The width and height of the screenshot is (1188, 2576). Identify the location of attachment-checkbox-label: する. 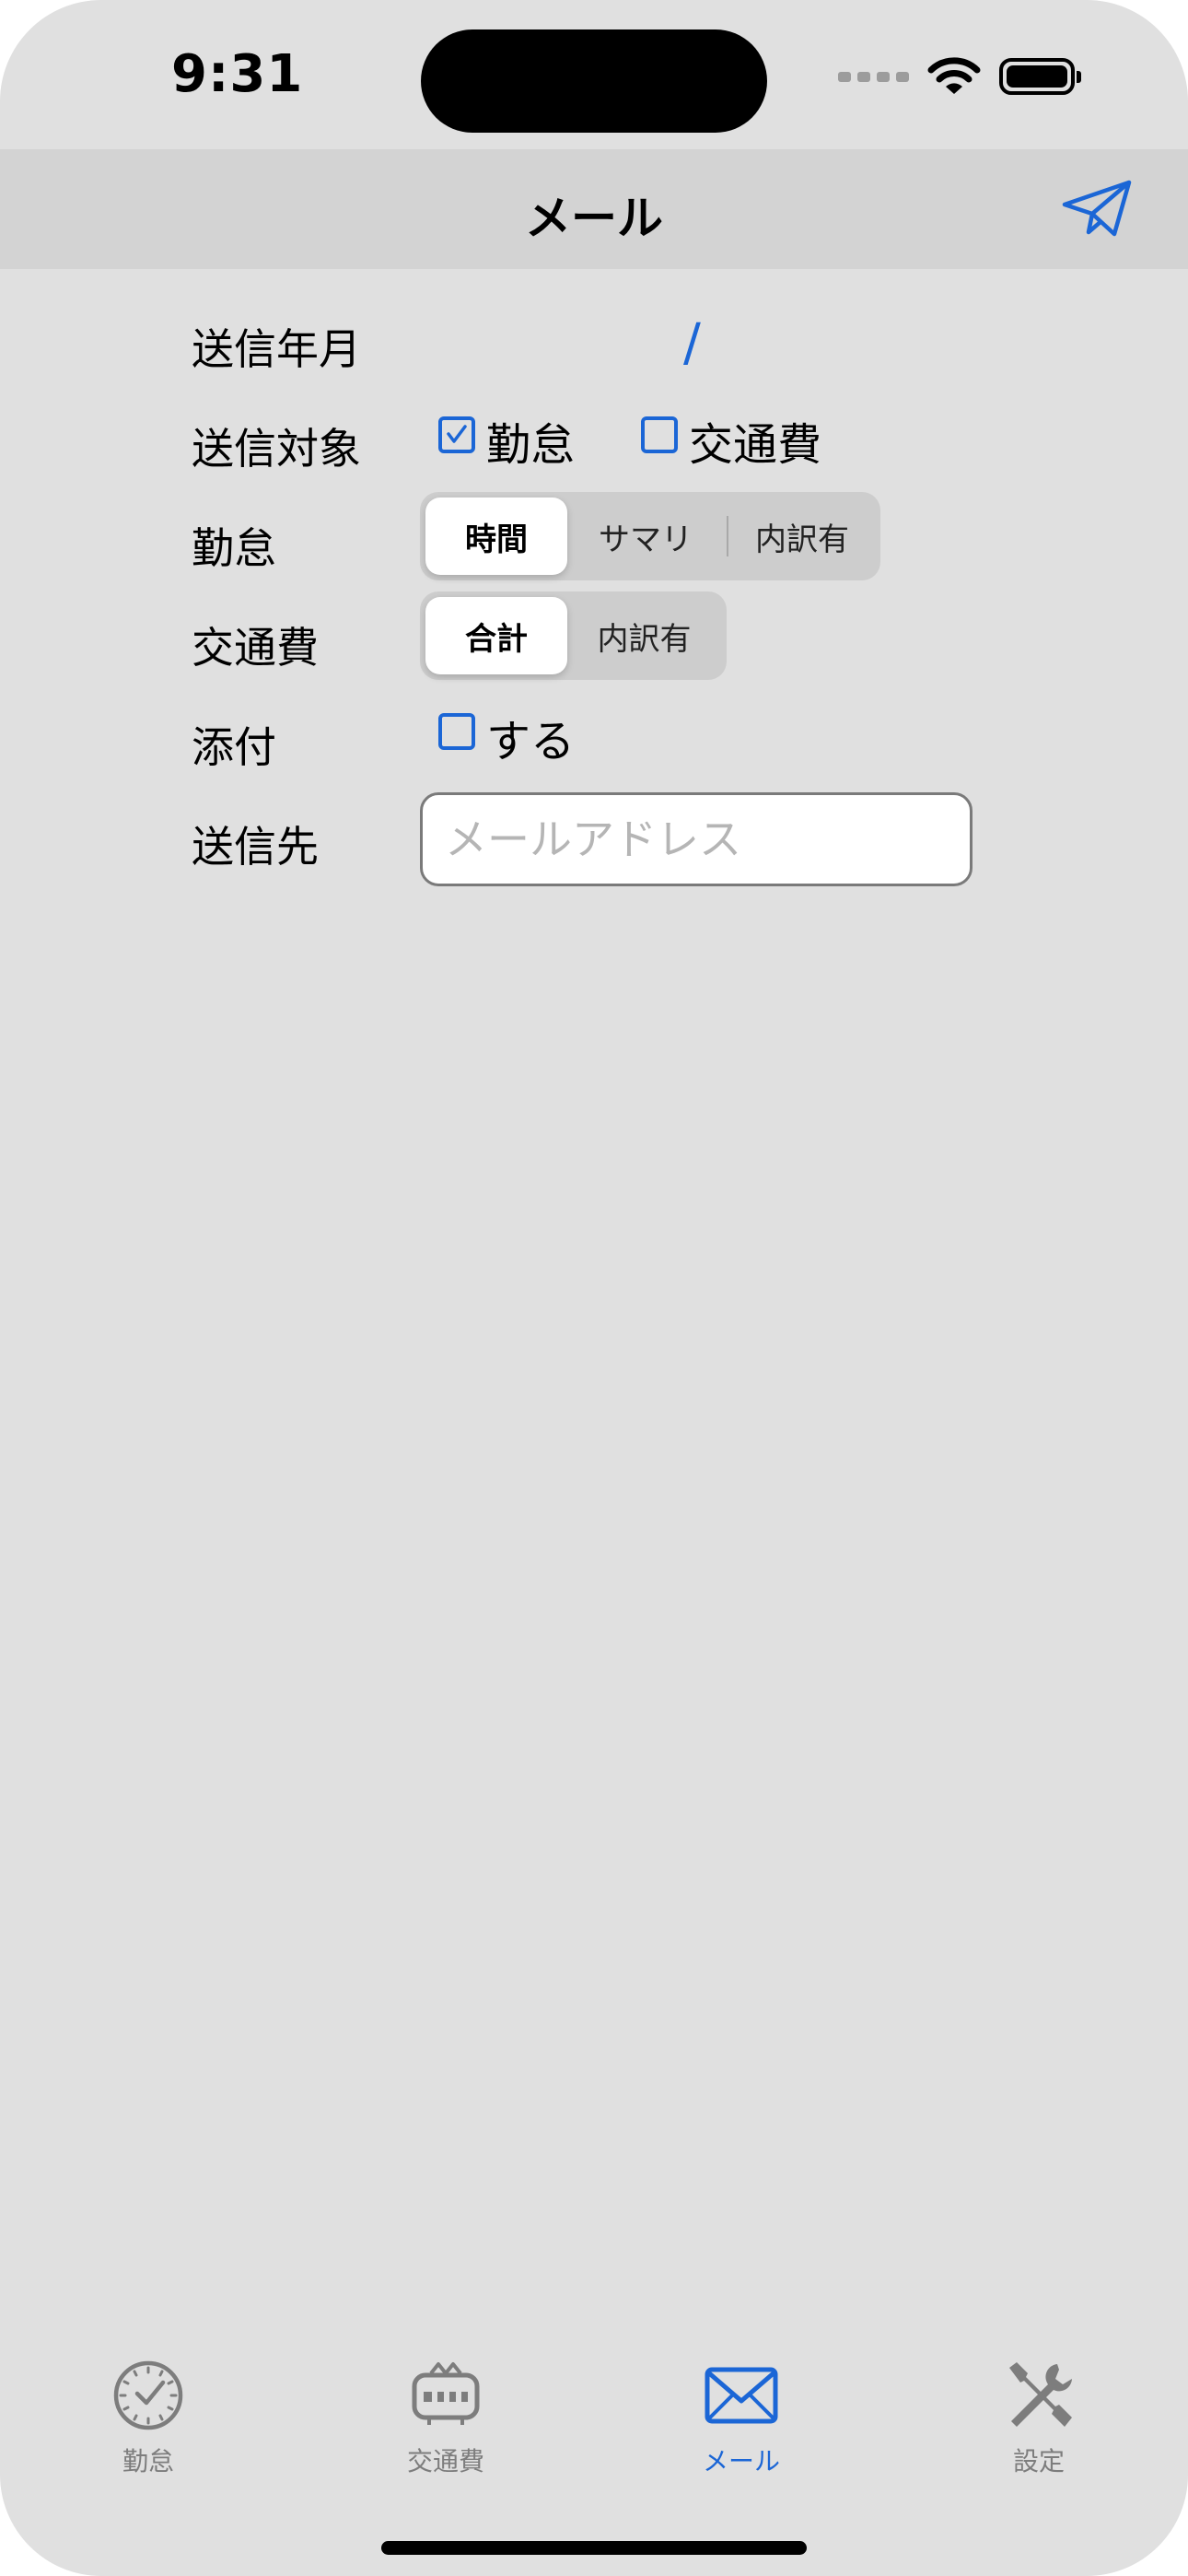
(531, 741).